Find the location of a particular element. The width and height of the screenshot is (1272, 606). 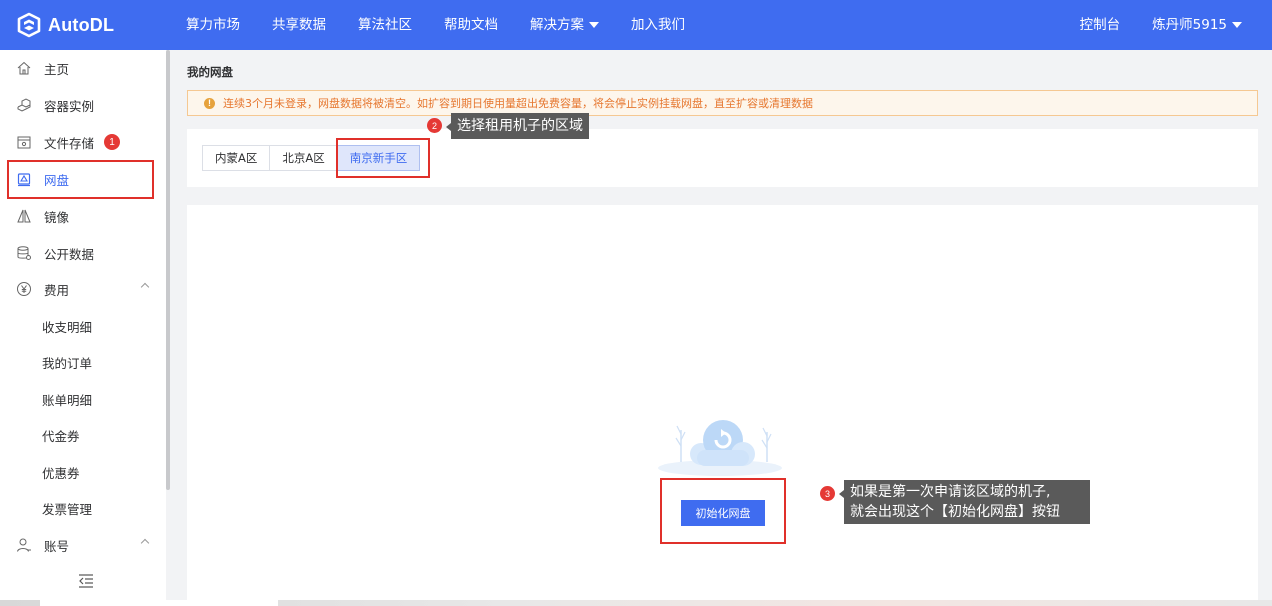

step-3-marker: 3 is located at coordinates (827, 493).